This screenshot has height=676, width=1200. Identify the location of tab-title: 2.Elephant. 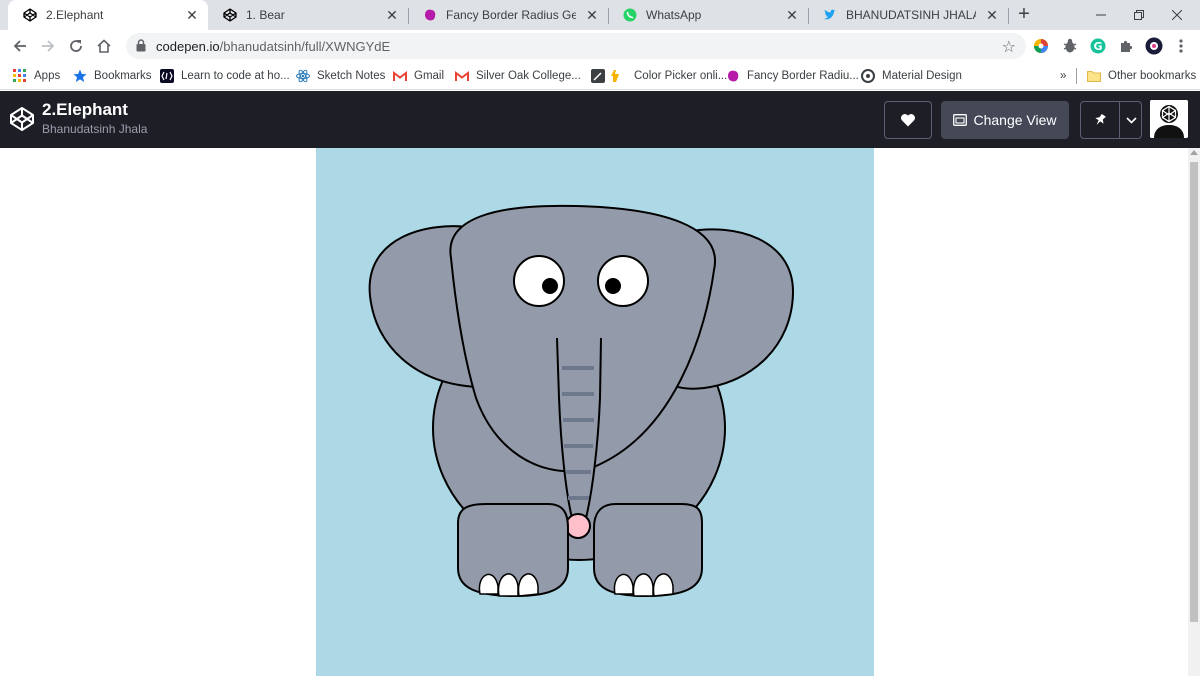
(75, 15).